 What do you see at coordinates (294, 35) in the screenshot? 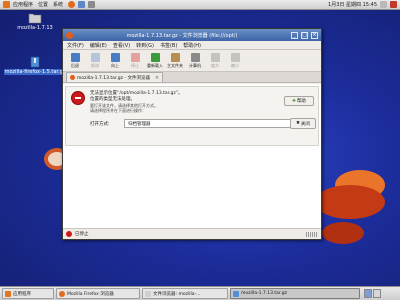
I see `minimize-button: _` at bounding box center [294, 35].